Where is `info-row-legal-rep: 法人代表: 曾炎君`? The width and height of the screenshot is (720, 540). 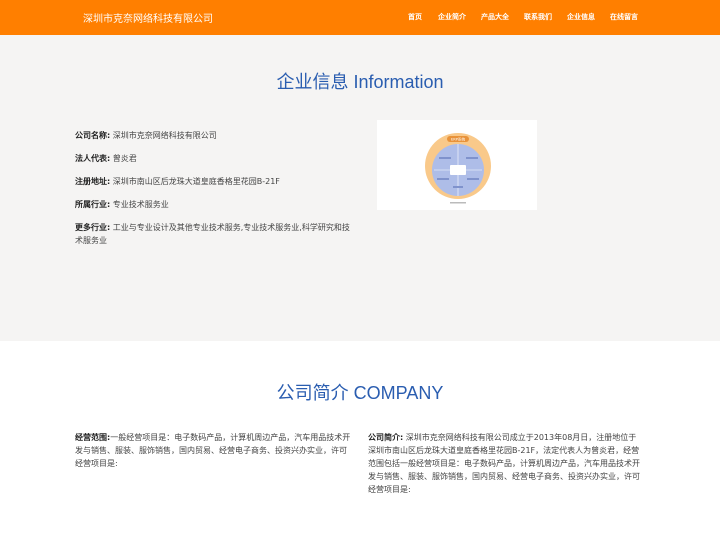
info-row-legal-rep: 法人代表: 曾炎君 is located at coordinates (215, 158).